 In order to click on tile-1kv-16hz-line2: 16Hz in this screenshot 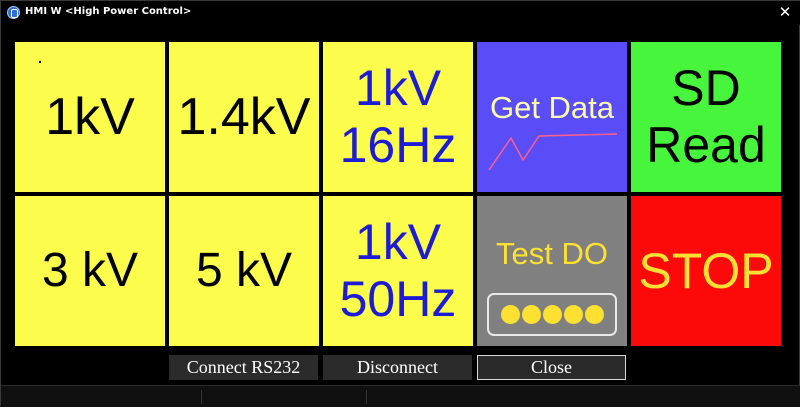, I will do `click(398, 145)`.